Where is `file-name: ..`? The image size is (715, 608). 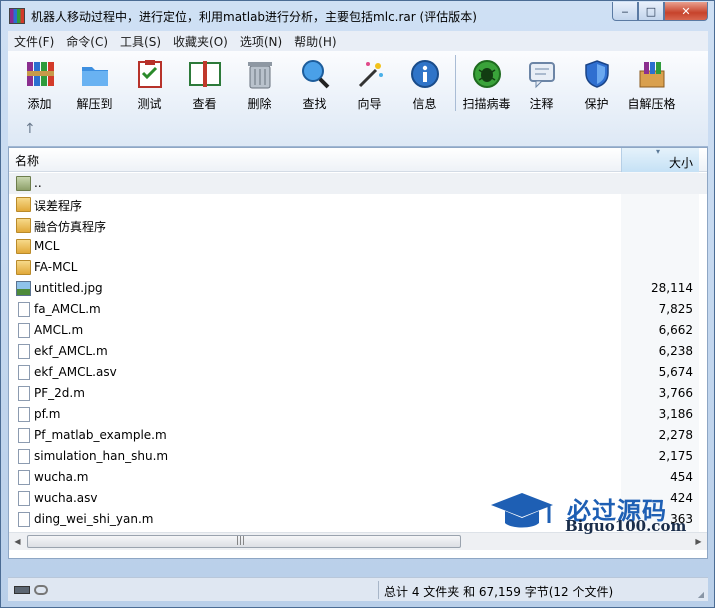 file-name: .. is located at coordinates (38, 183).